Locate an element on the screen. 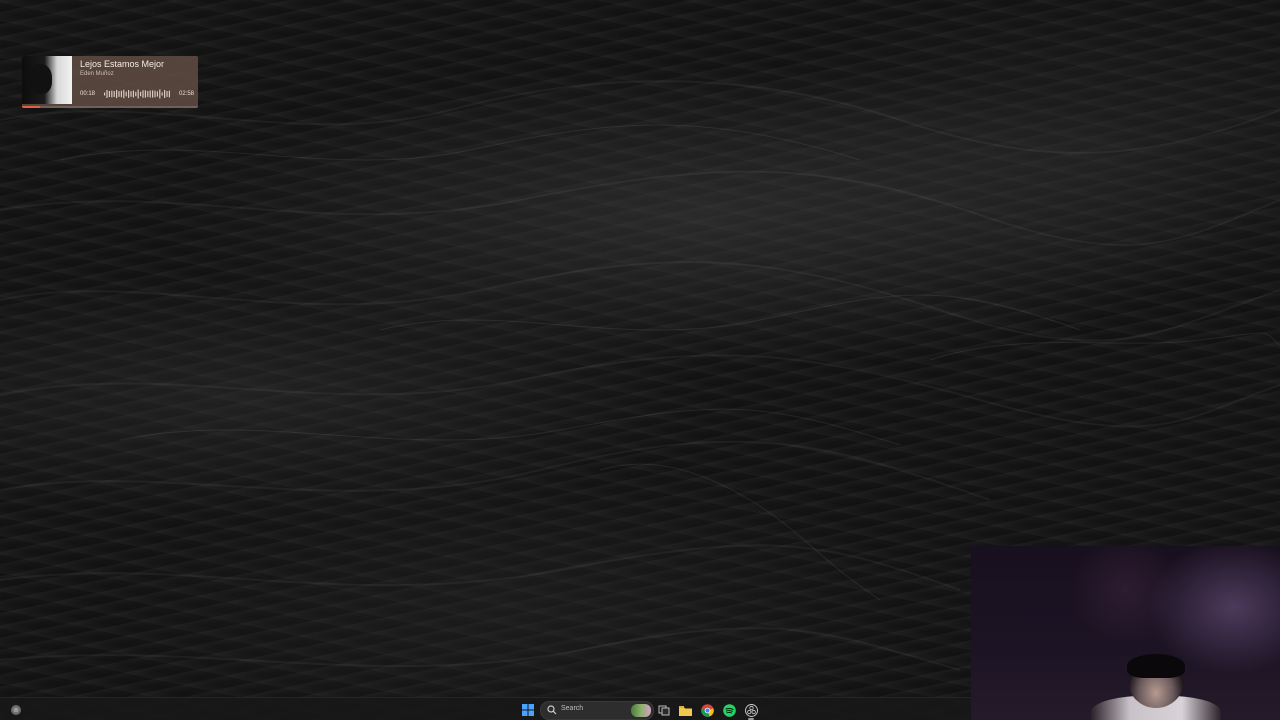  taskbar: Search is located at coordinates (485, 708).